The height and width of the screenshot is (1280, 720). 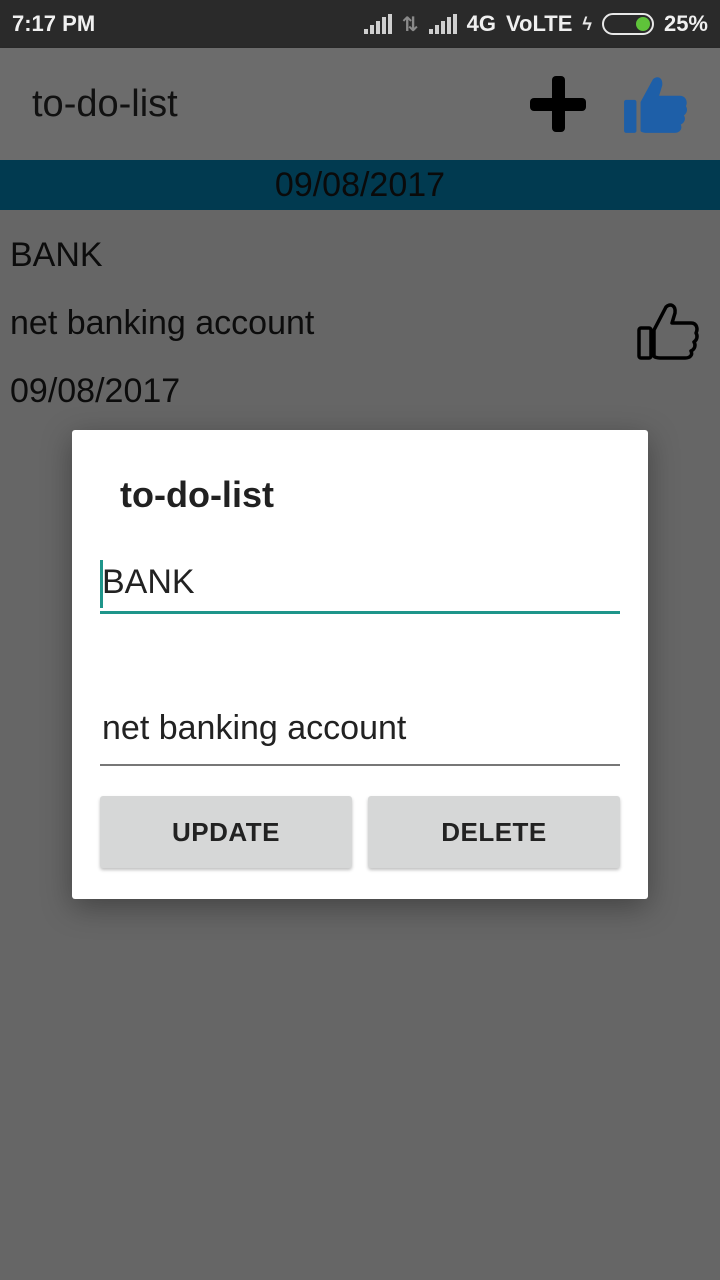 What do you see at coordinates (360, 584) in the screenshot?
I see `title-input` at bounding box center [360, 584].